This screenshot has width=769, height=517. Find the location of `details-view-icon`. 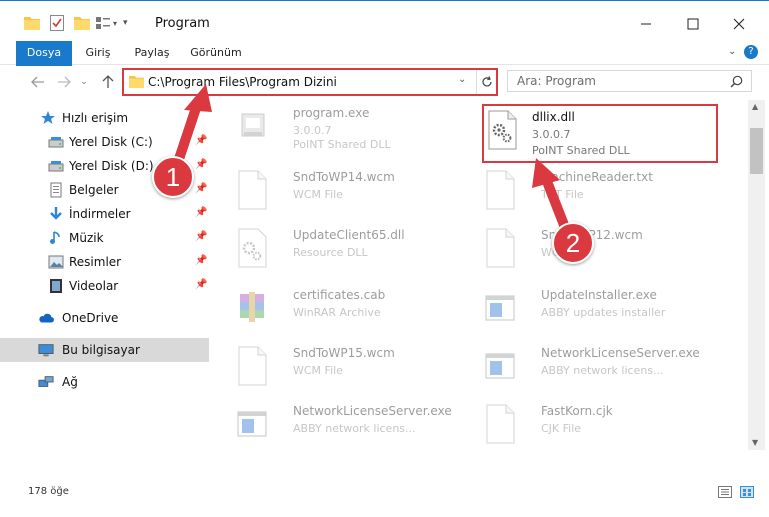

details-view-icon is located at coordinates (725, 492).